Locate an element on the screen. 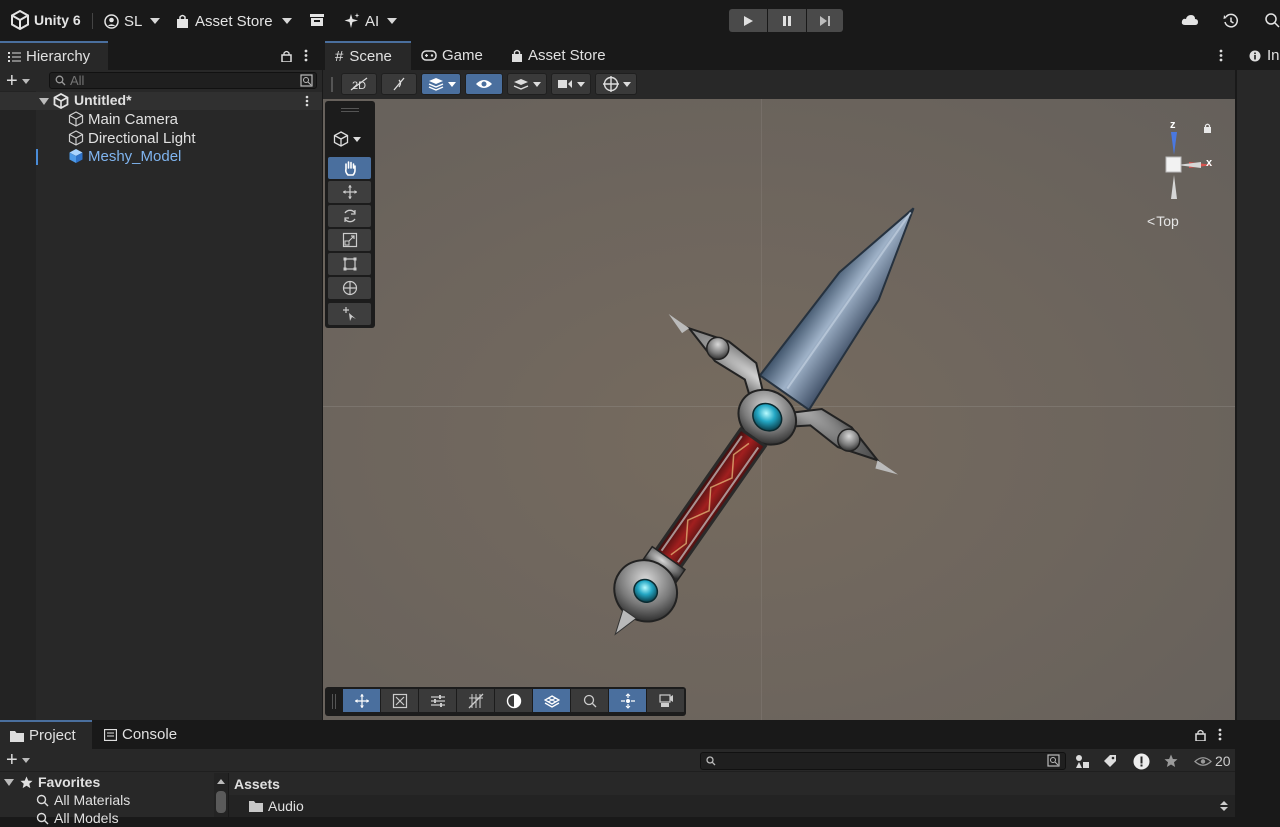 The width and height of the screenshot is (1280, 827). scene-name: Untitled* is located at coordinates (103, 100).